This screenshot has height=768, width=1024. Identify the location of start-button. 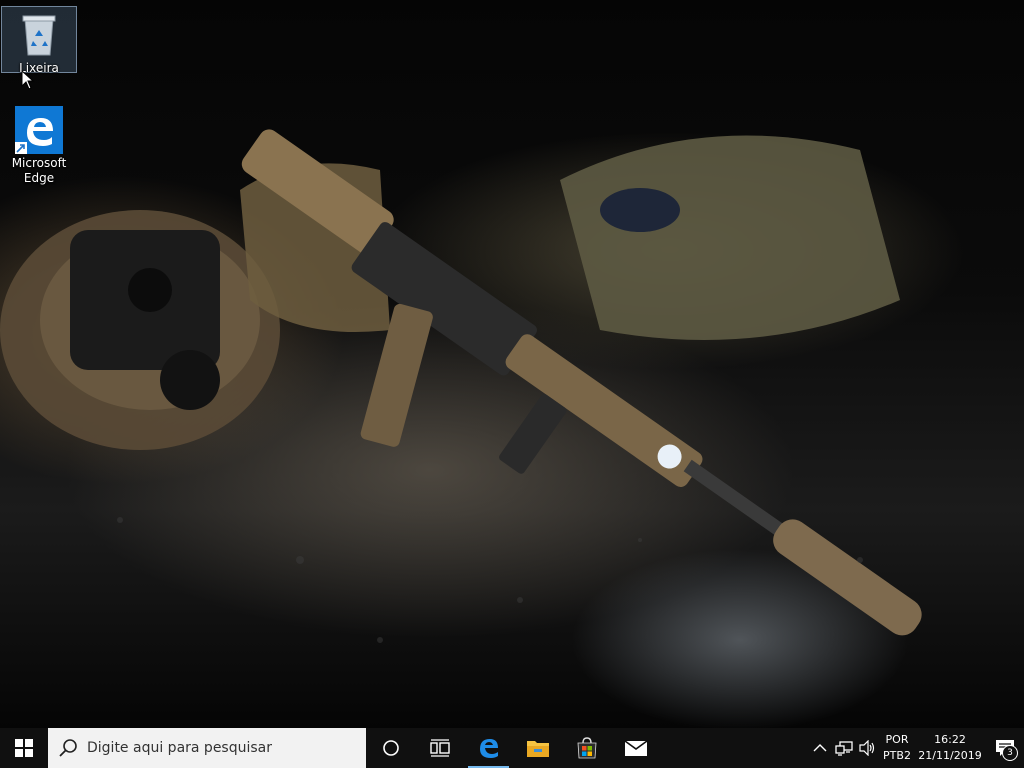
(24, 748).